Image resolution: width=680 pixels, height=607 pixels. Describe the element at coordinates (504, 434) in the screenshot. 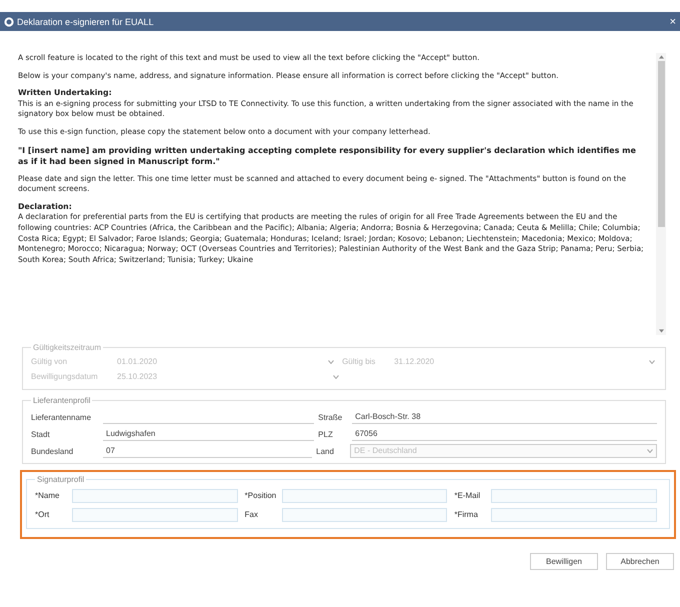

I see `text-field: 67056` at that location.